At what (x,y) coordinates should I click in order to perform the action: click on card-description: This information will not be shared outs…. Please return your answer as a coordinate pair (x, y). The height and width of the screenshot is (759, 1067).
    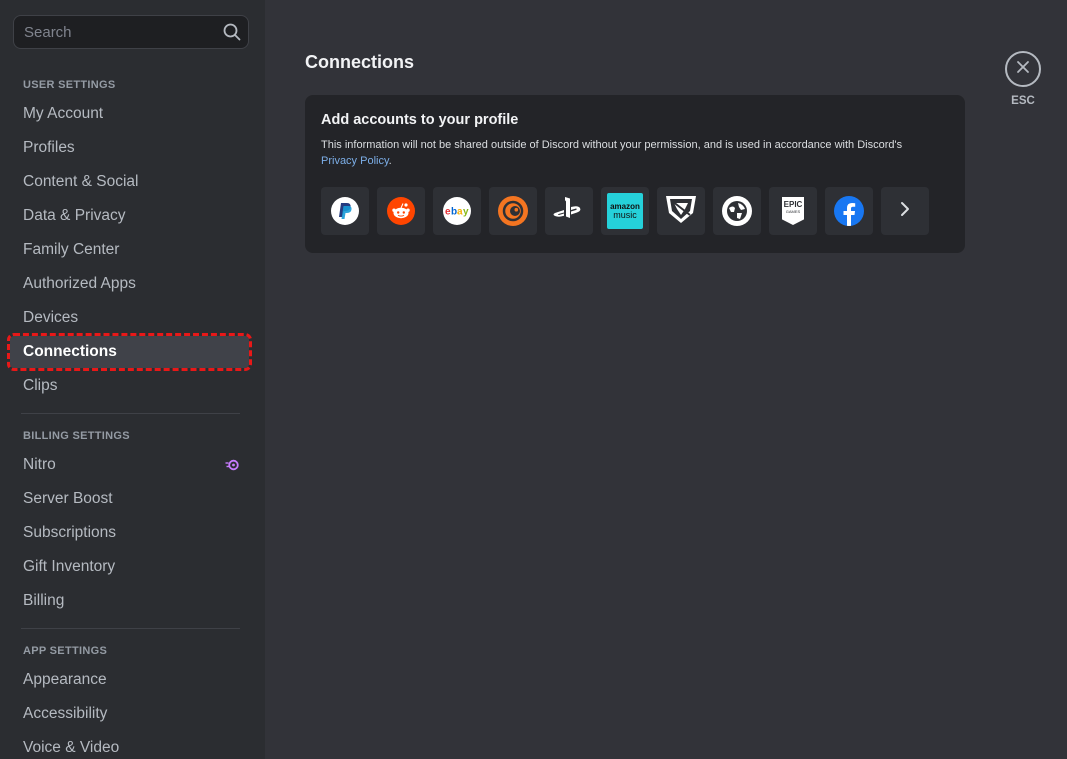
    Looking at the image, I should click on (612, 153).